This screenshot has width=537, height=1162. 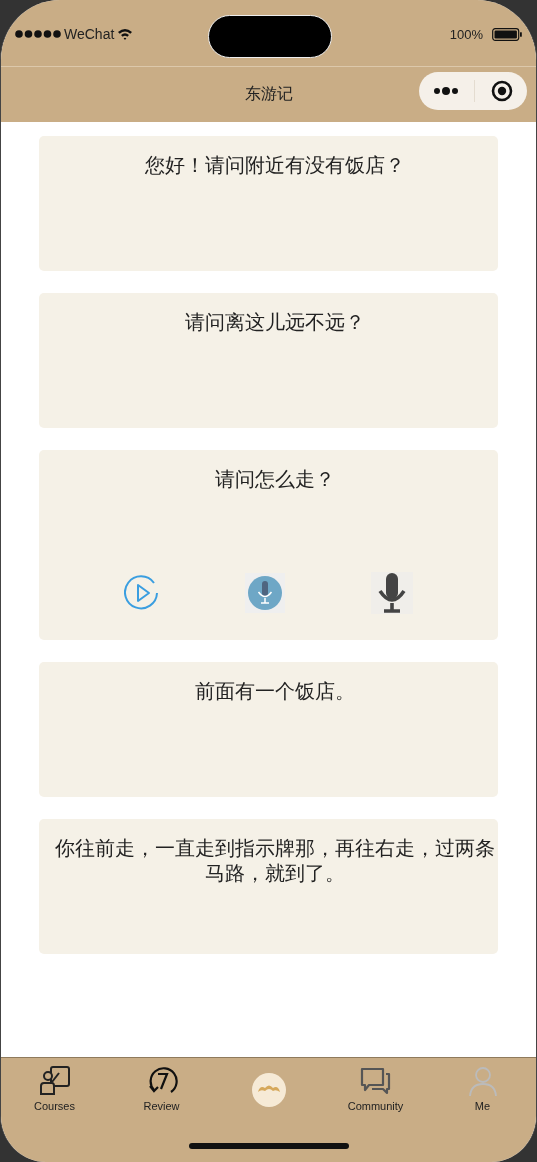 I want to click on chat-bubbles-icon, so click(x=375, y=1081).